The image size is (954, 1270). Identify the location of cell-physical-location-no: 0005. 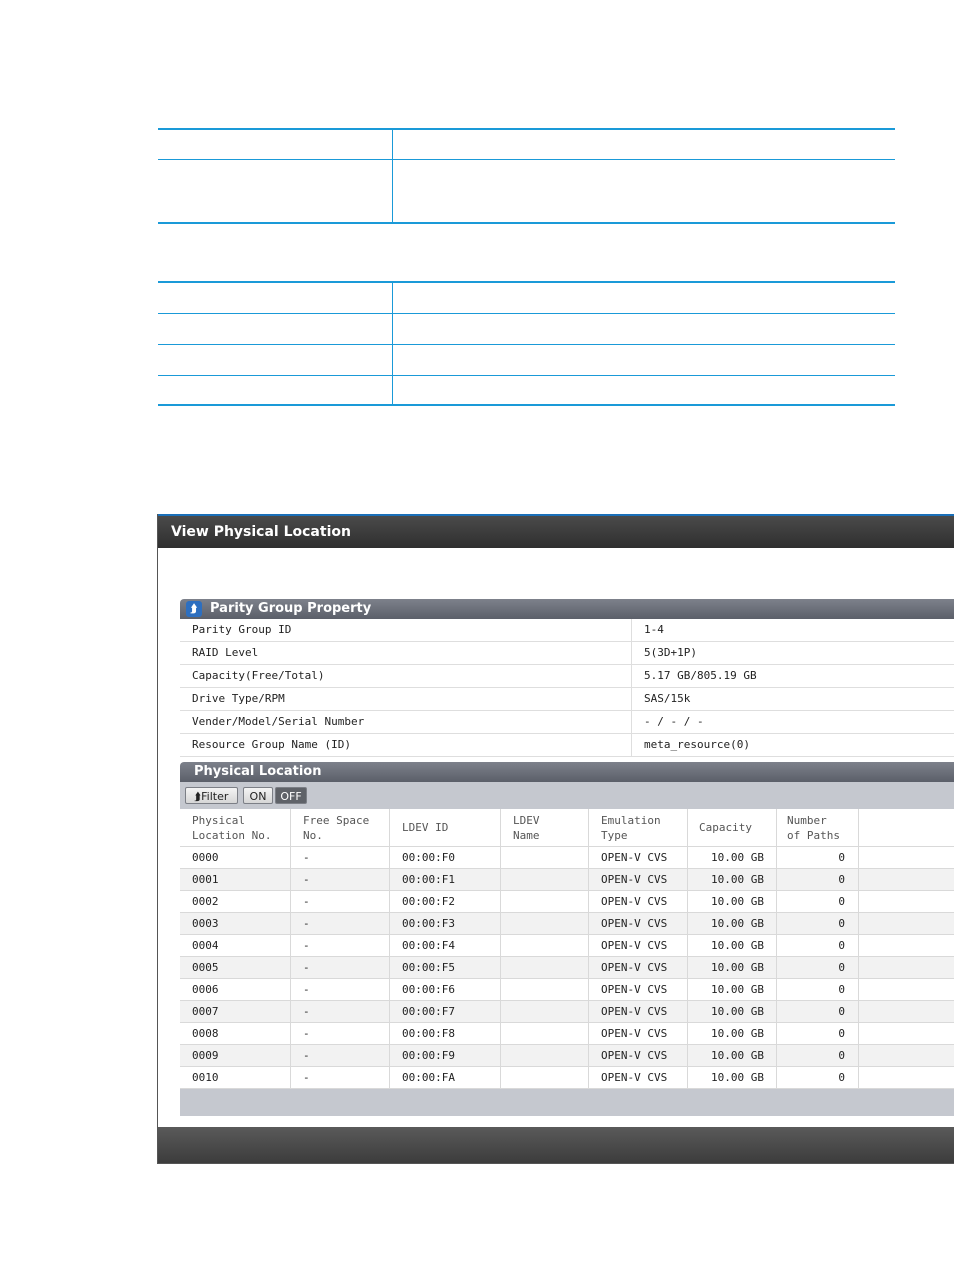
(235, 967).